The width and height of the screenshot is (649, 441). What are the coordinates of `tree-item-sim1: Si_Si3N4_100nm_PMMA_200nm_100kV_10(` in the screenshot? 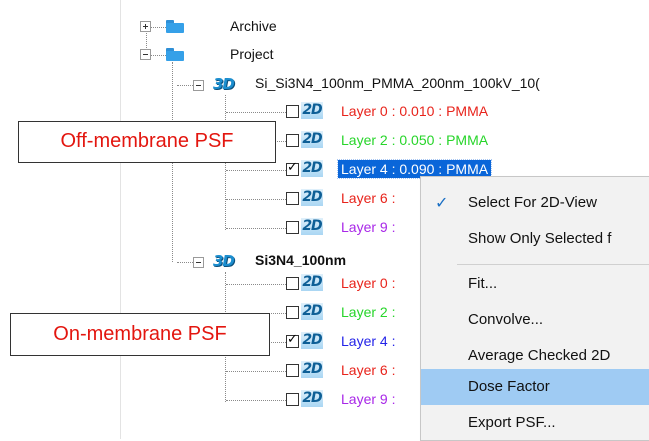 It's located at (397, 83).